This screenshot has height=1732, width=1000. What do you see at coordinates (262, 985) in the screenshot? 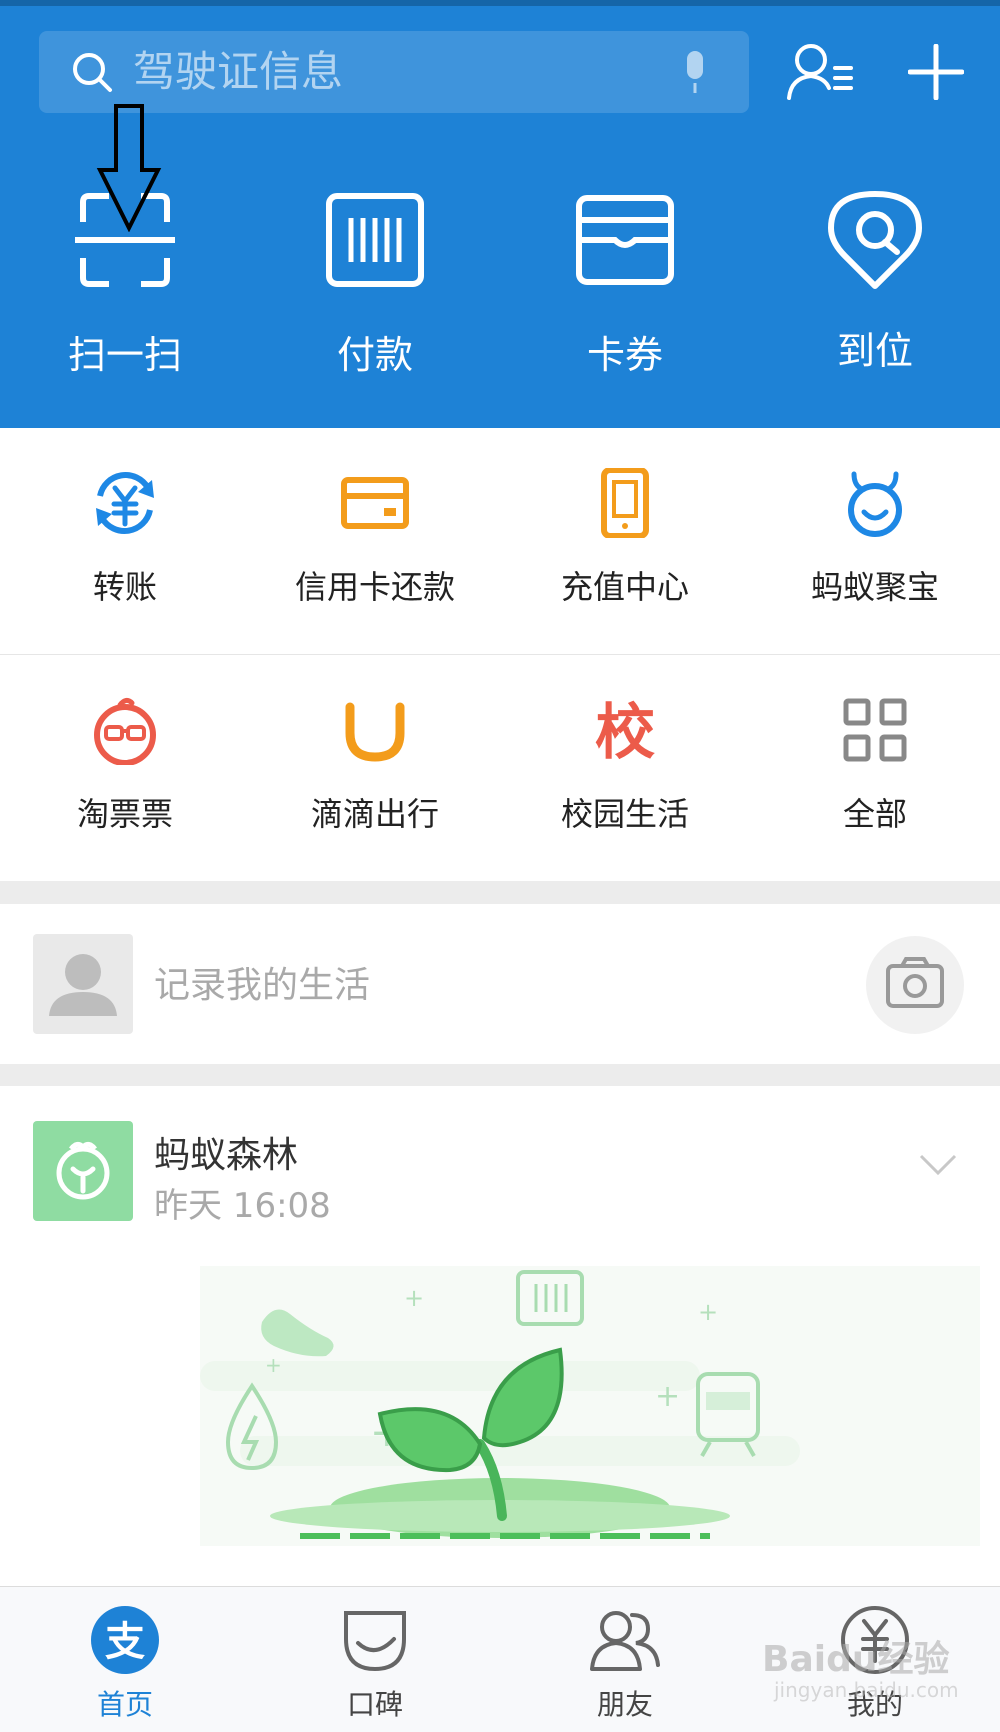
I see `post-placeholder: 记录我的生活` at bounding box center [262, 985].